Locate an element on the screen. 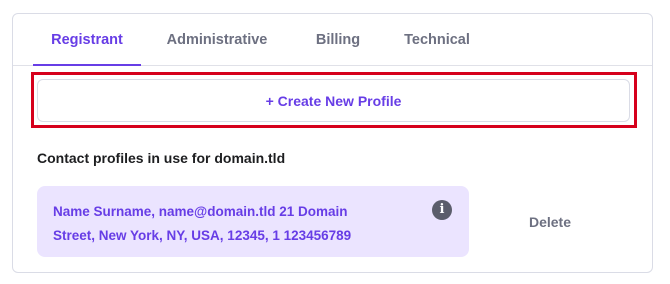  tab-administrative: Administrative is located at coordinates (217, 39).